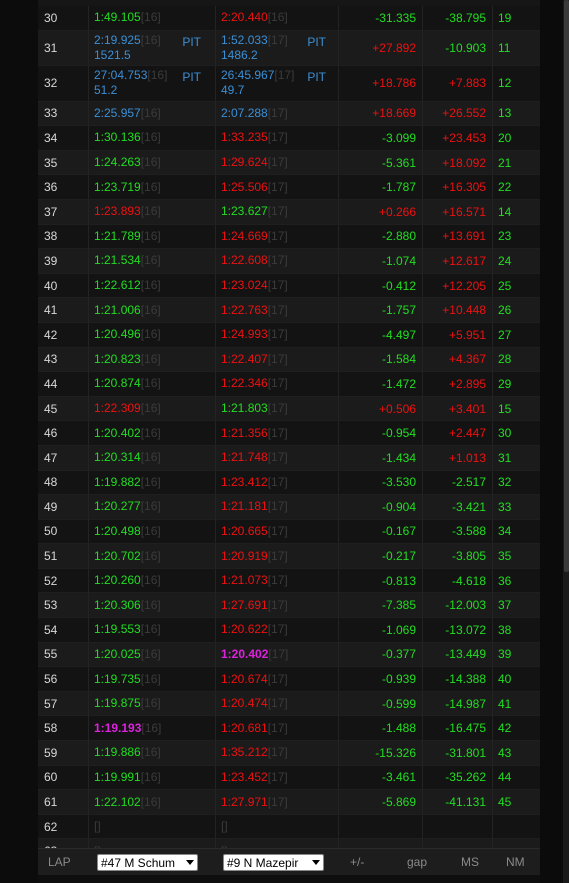 The height and width of the screenshot is (883, 569). Describe the element at coordinates (151, 753) in the screenshot. I see `driver1-lap-time: 1:19.886[16]` at that location.